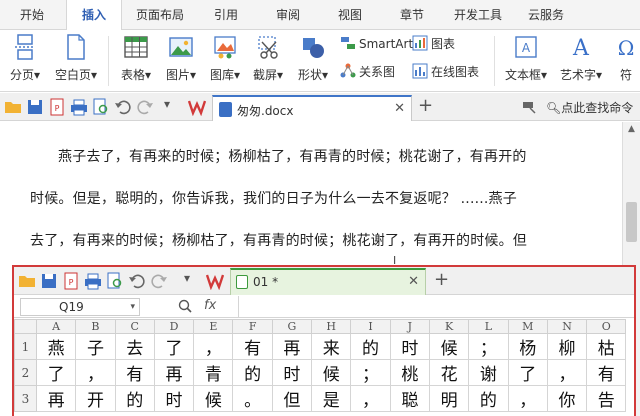 The height and width of the screenshot is (416, 640). Describe the element at coordinates (185, 306) in the screenshot. I see `zoom-icon` at that location.